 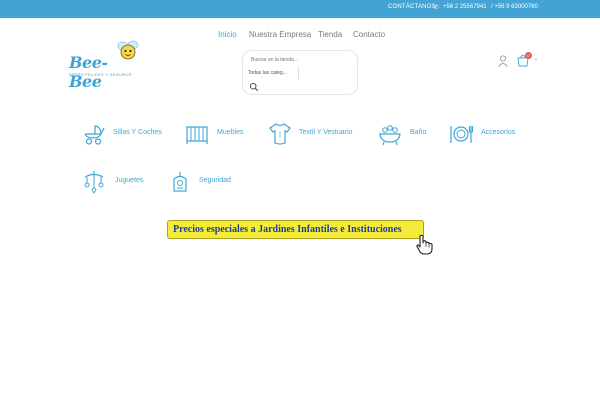 I want to click on category-label: Juguetes, so click(x=129, y=180).